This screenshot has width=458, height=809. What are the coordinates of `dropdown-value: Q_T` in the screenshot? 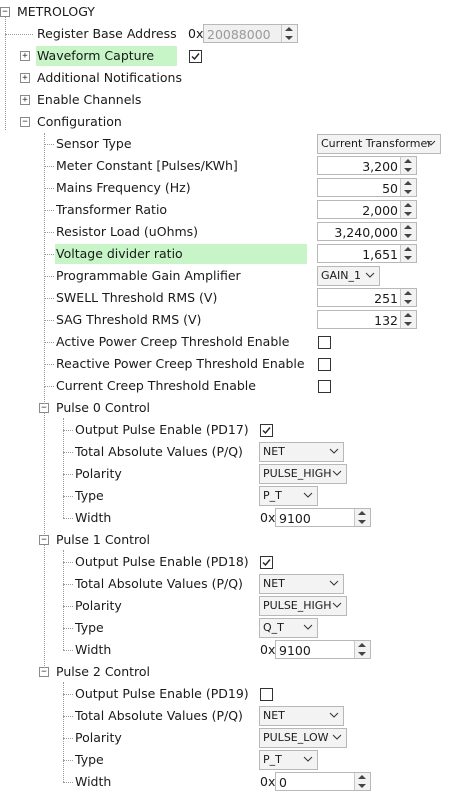 It's located at (273, 627).